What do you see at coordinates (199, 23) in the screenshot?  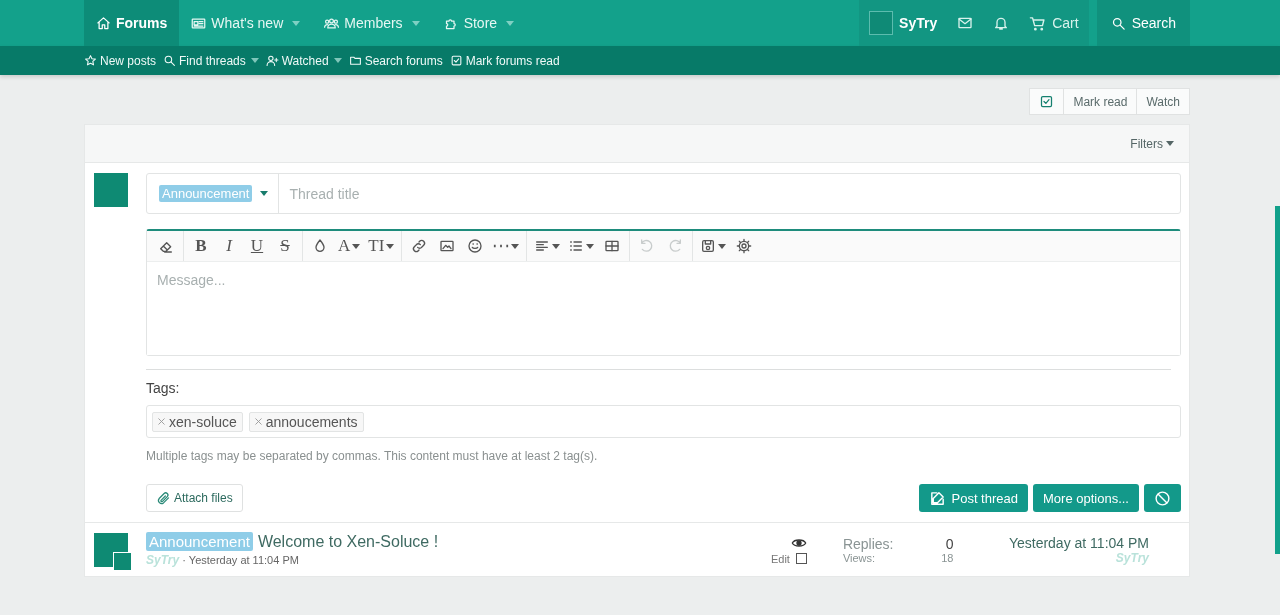 I see `newspaper-icon` at bounding box center [199, 23].